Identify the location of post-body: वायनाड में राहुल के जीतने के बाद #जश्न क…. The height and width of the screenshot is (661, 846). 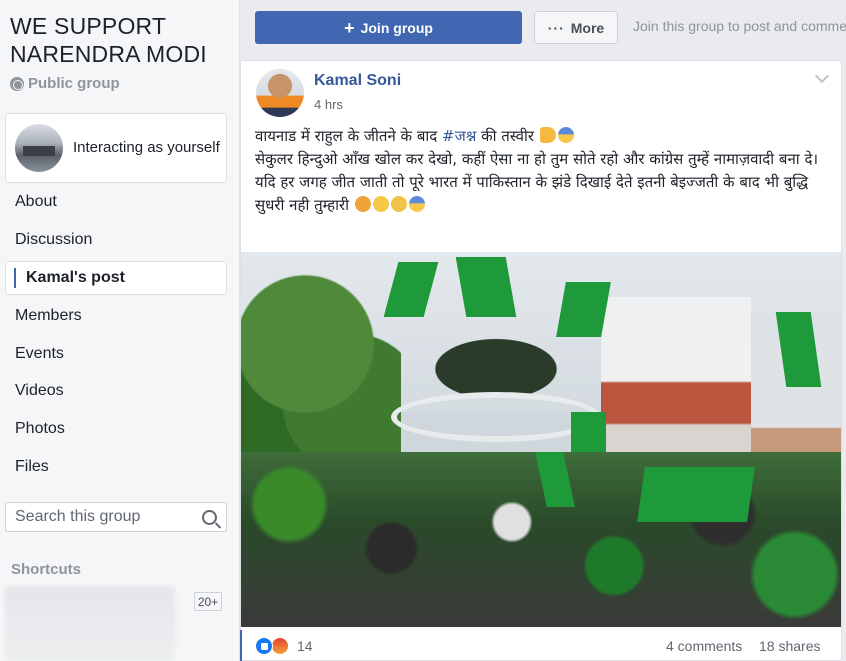
(545, 171).